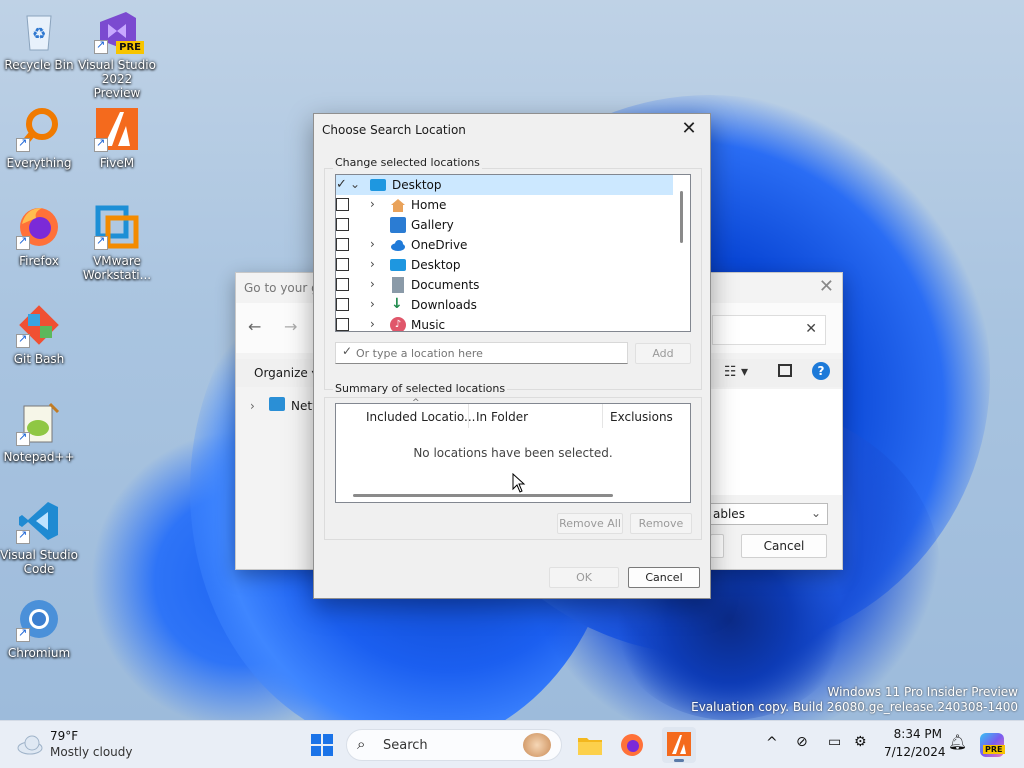 This screenshot has height=768, width=1024. I want to click on add-button: Add, so click(663, 353).